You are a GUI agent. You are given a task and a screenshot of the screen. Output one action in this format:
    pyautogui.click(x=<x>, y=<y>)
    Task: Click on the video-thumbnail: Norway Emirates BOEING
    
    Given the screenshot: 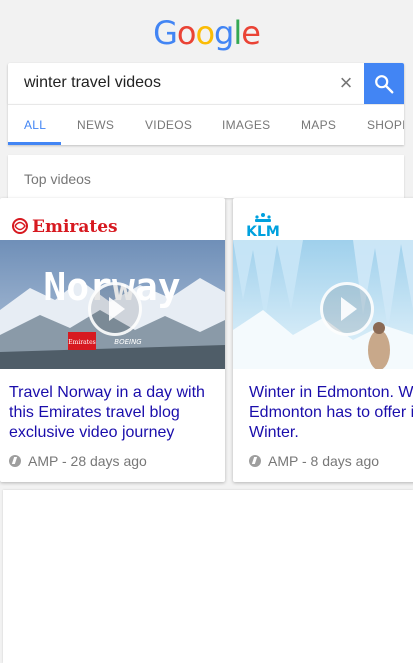 What is the action you would take?
    pyautogui.click(x=112, y=304)
    